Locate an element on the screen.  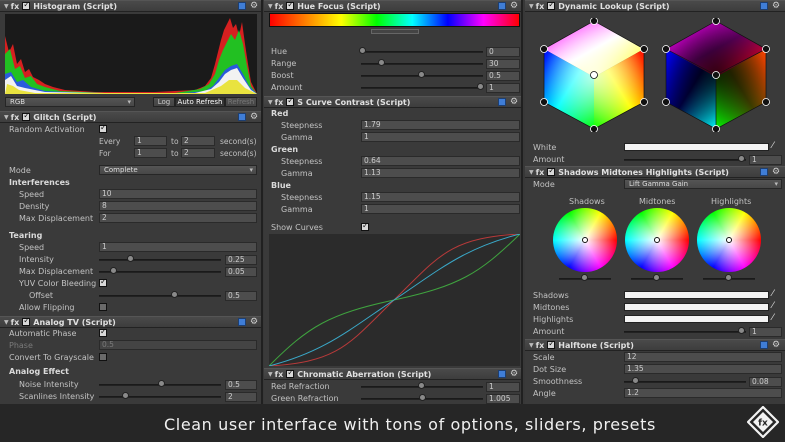
glitch-header: ▼ fx Glitch (Script) ⚙ is located at coordinates (130, 117).